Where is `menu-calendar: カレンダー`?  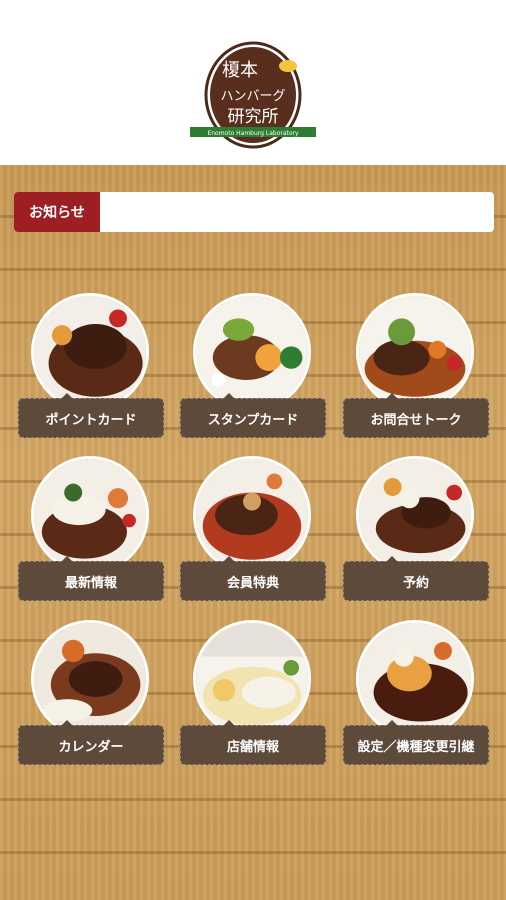 menu-calendar: カレンダー is located at coordinates (91, 693).